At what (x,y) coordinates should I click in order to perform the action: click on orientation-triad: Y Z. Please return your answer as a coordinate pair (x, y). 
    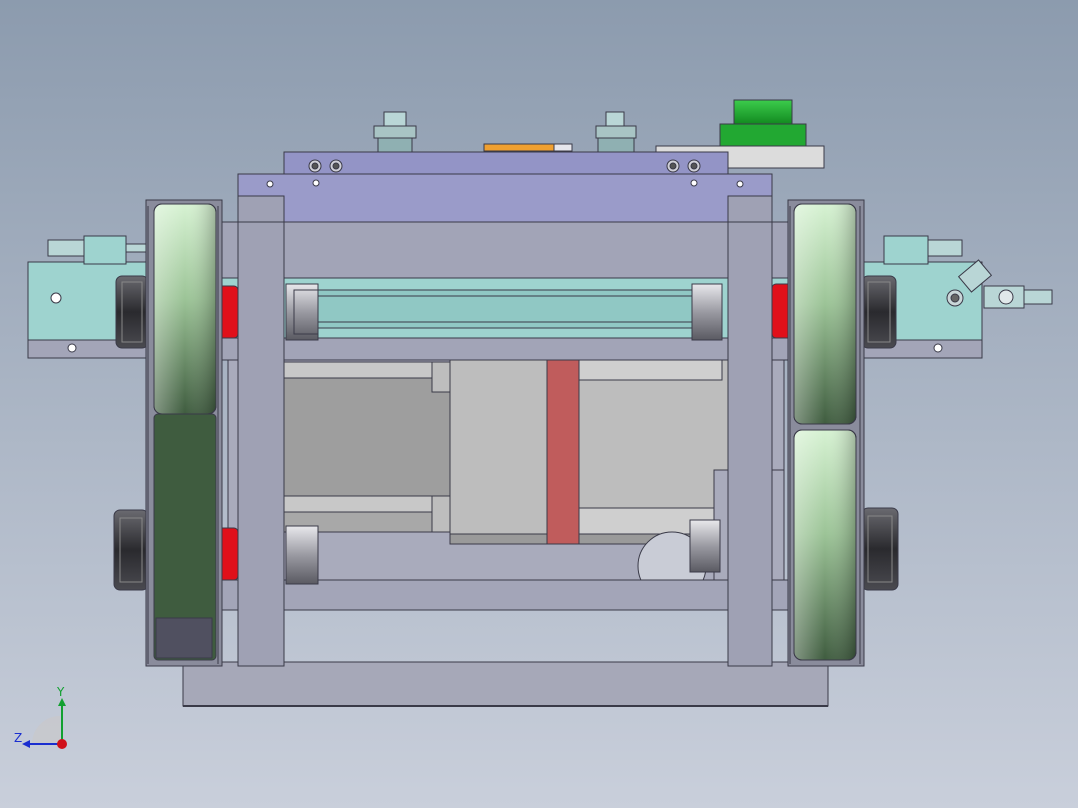
    Looking at the image, I should click on (45, 721).